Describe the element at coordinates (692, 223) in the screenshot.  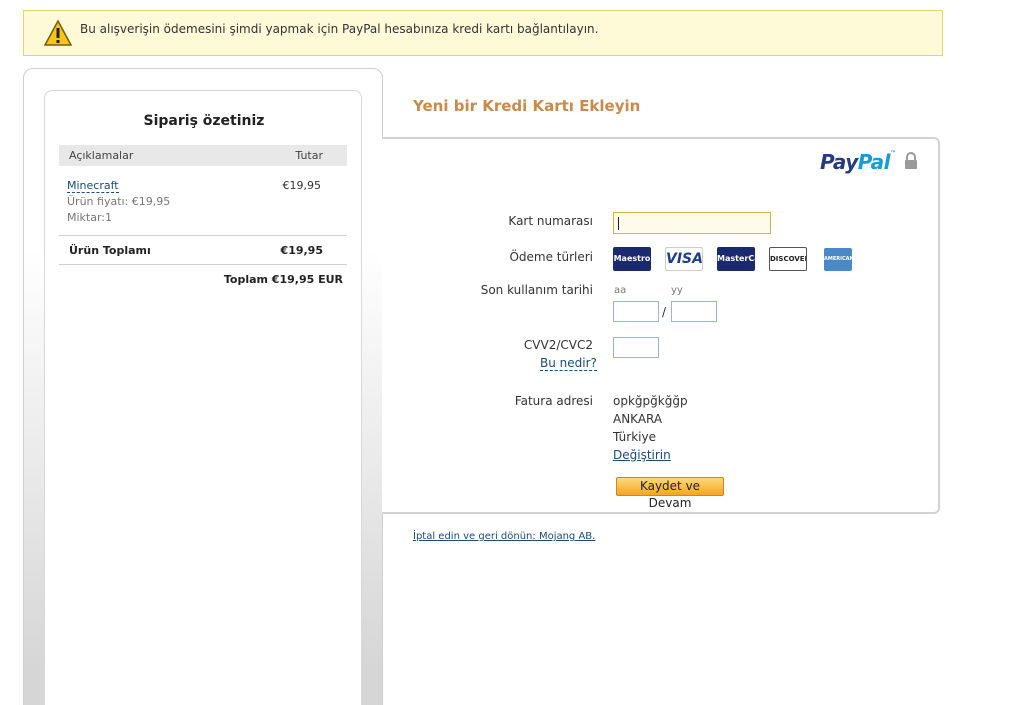
I see `card-number-input` at that location.